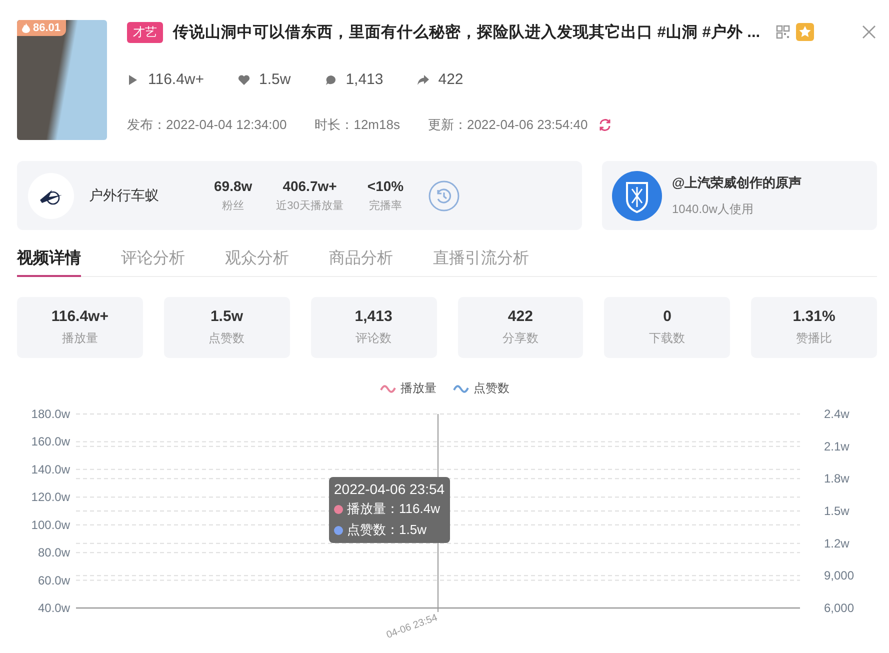 This screenshot has height=653, width=889. I want to click on legend-label: 播放量, so click(418, 388).